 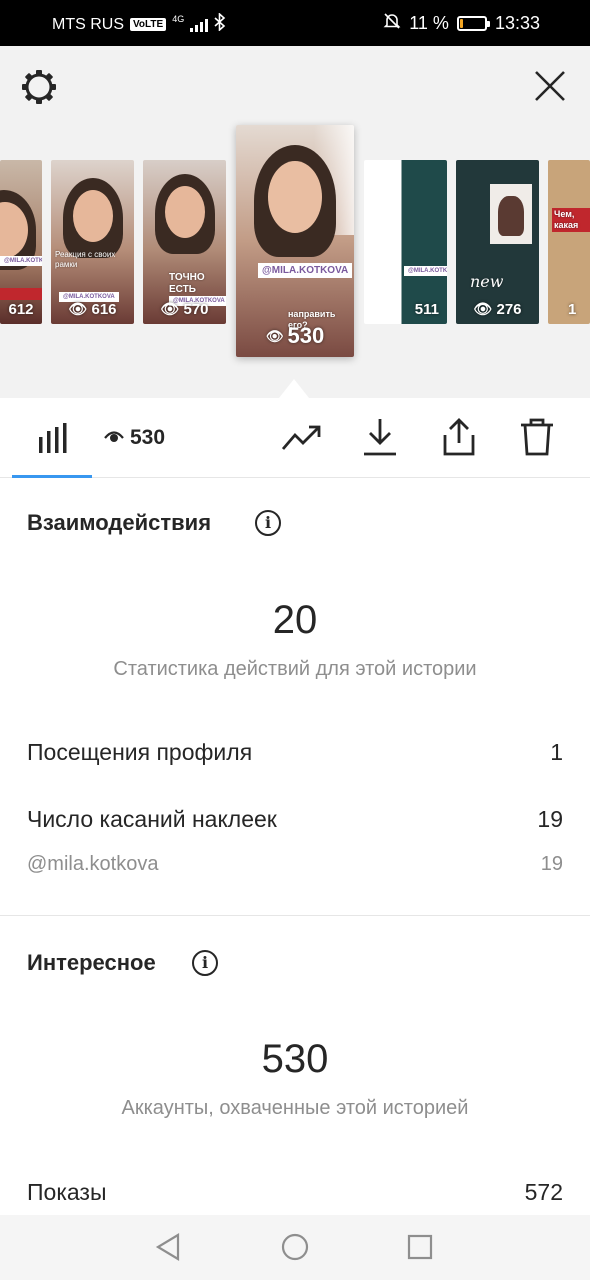 What do you see at coordinates (148, 437) in the screenshot?
I see `views-number: 530` at bounding box center [148, 437].